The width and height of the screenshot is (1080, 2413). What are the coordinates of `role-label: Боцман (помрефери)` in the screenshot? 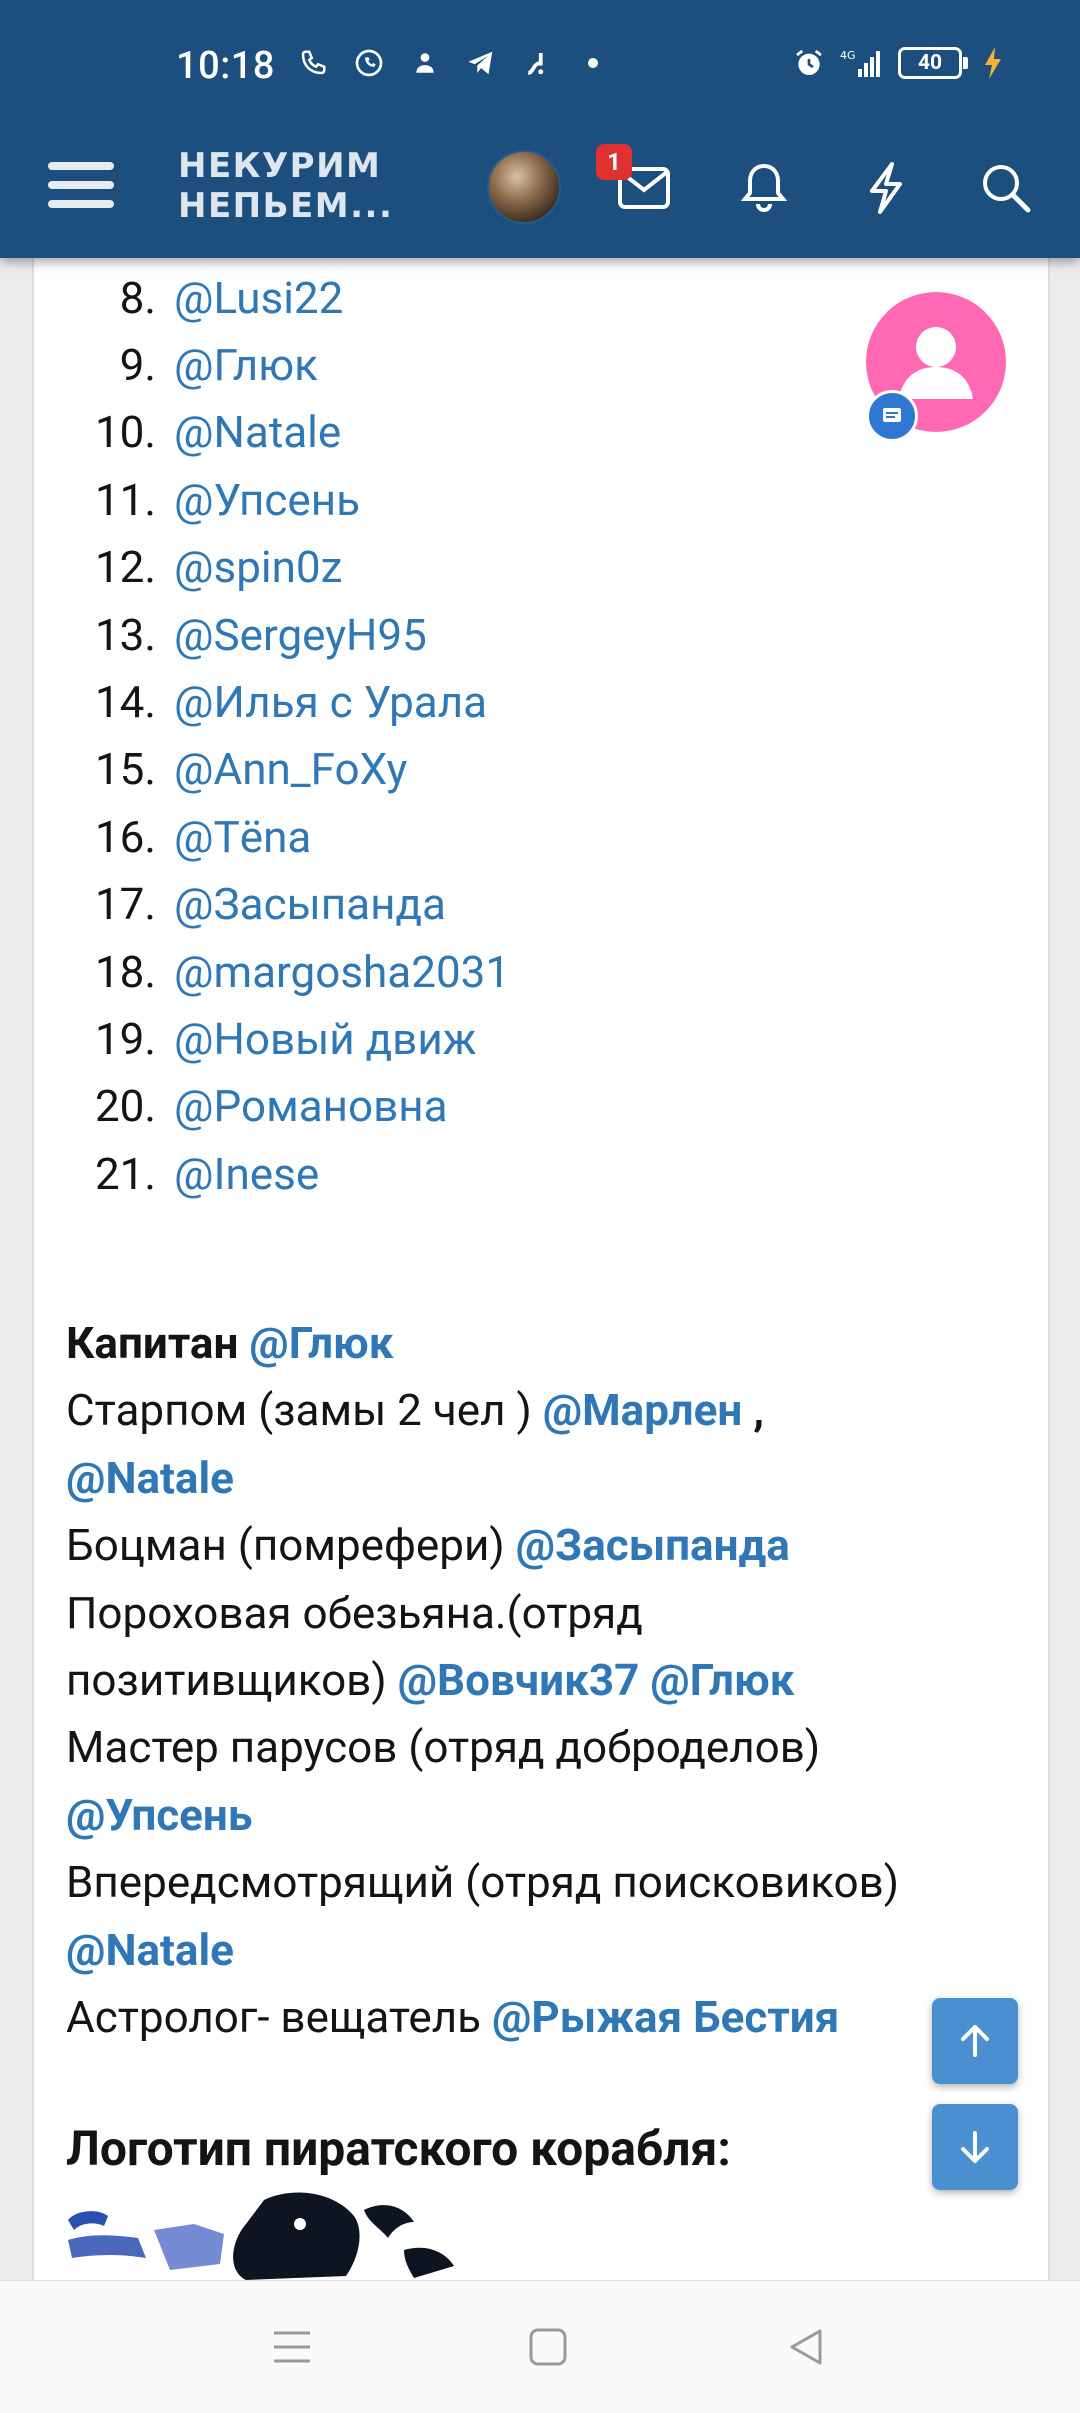 It's located at (285, 1545).